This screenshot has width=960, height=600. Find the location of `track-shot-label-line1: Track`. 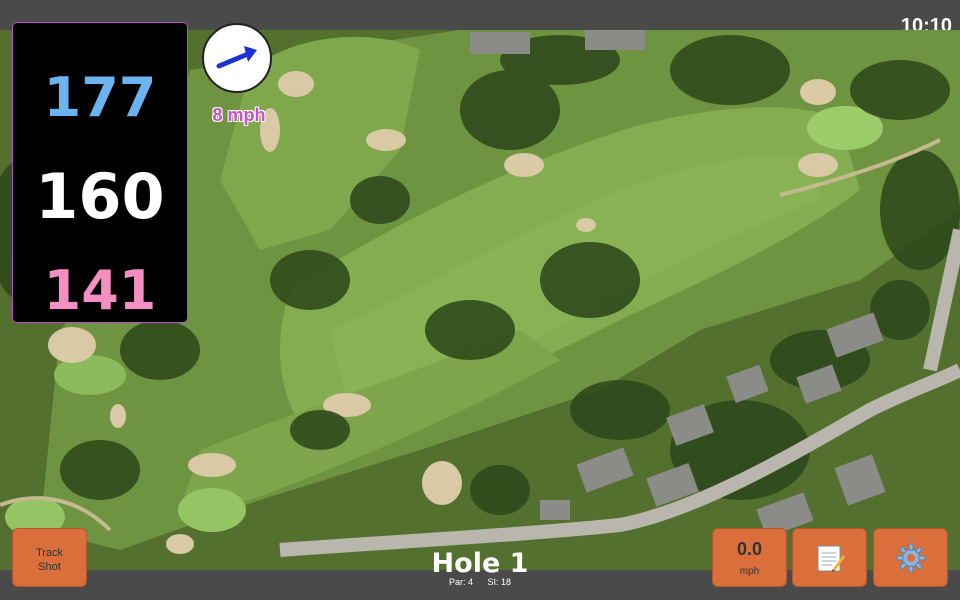

track-shot-label-line1: Track is located at coordinates (49, 553).